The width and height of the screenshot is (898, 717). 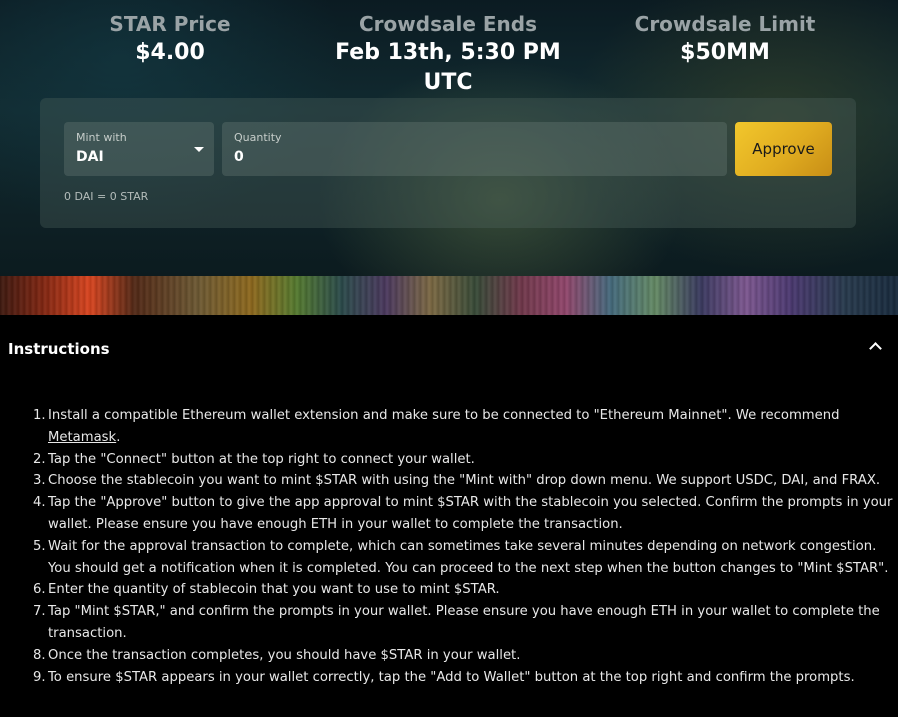 What do you see at coordinates (258, 137) in the screenshot?
I see `quantity-label: Quantity` at bounding box center [258, 137].